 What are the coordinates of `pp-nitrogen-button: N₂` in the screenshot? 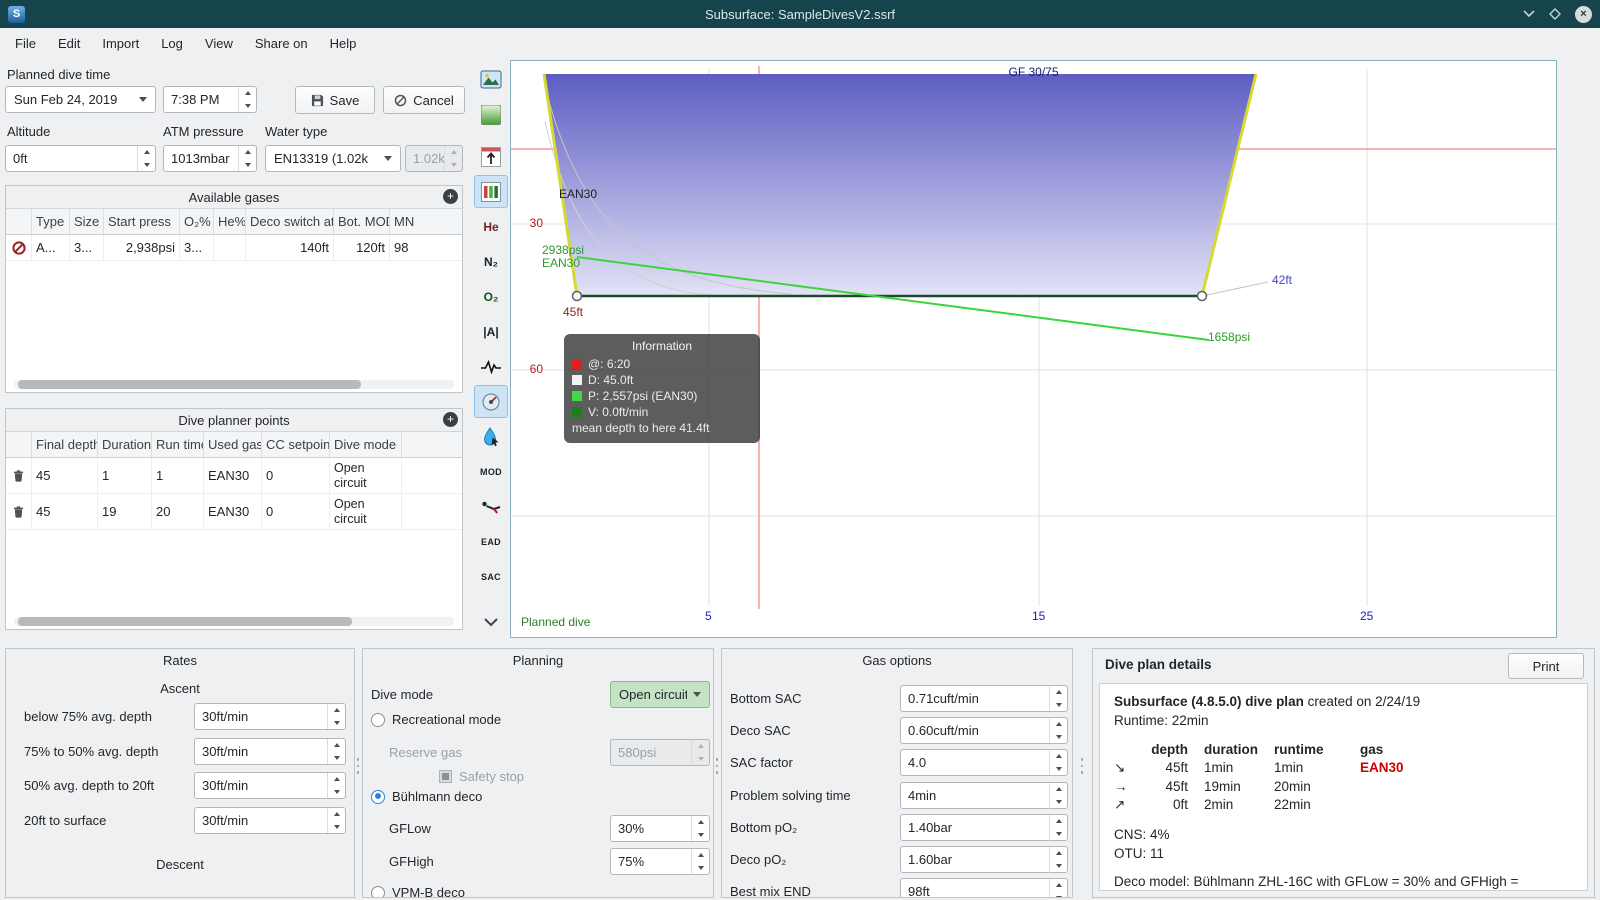 It's located at (491, 261).